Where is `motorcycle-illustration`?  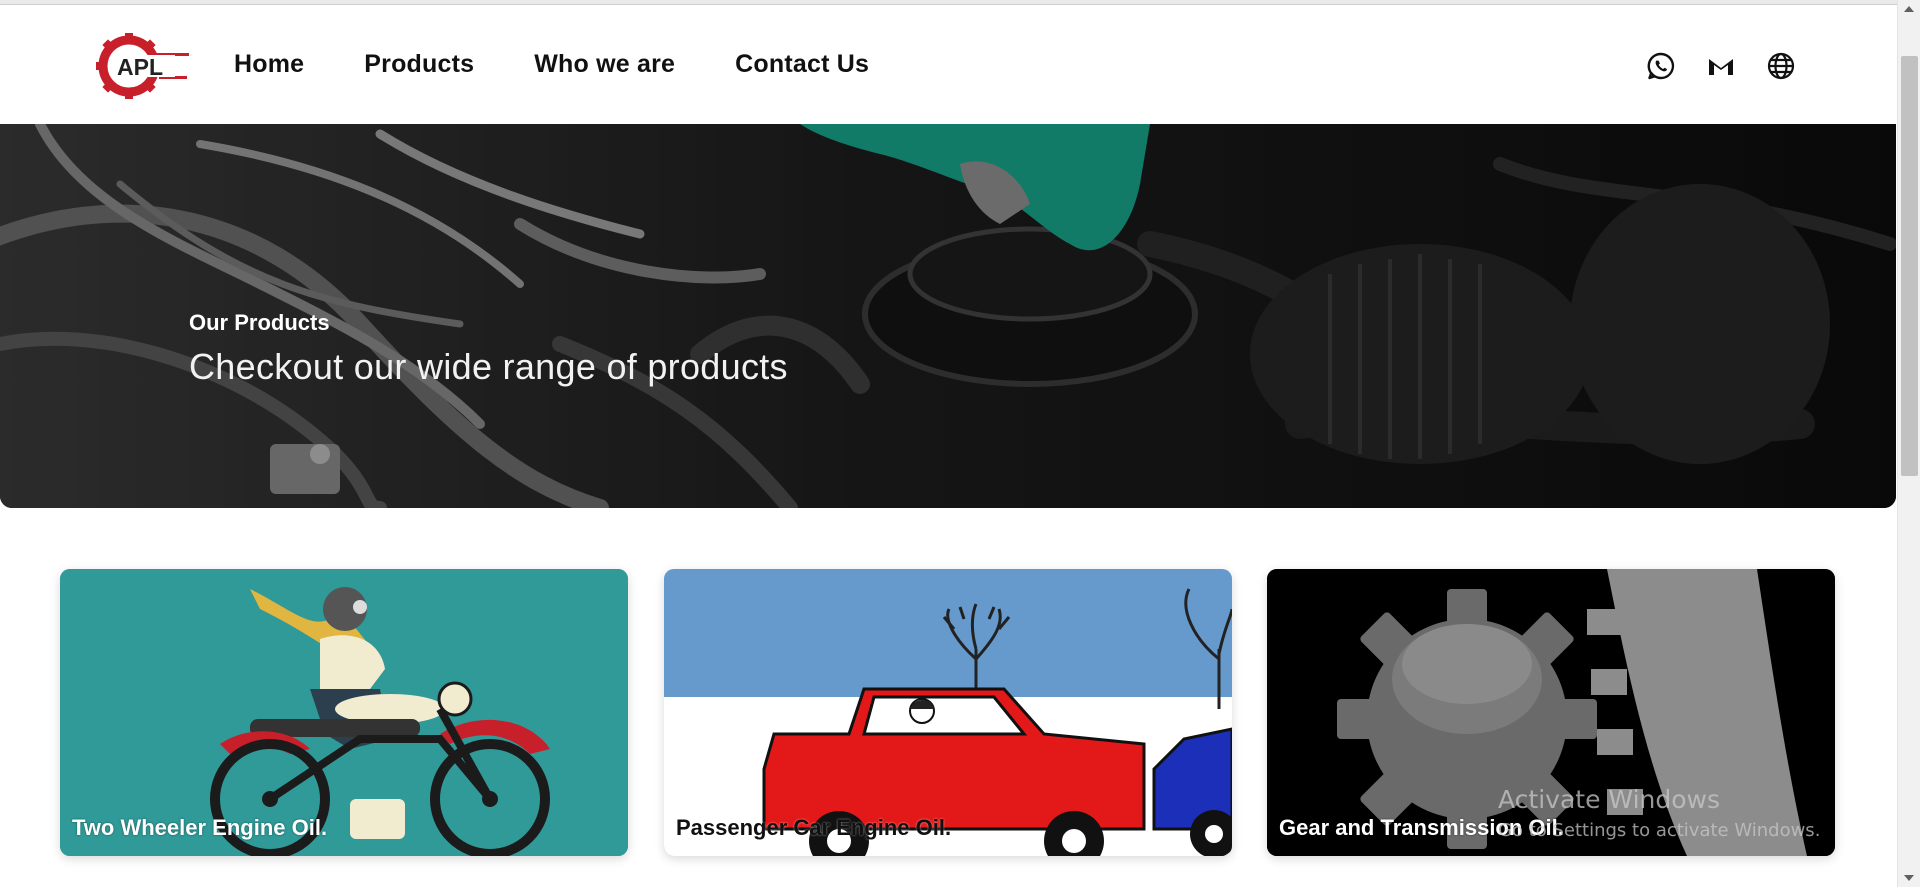
motorcycle-illustration is located at coordinates (344, 712).